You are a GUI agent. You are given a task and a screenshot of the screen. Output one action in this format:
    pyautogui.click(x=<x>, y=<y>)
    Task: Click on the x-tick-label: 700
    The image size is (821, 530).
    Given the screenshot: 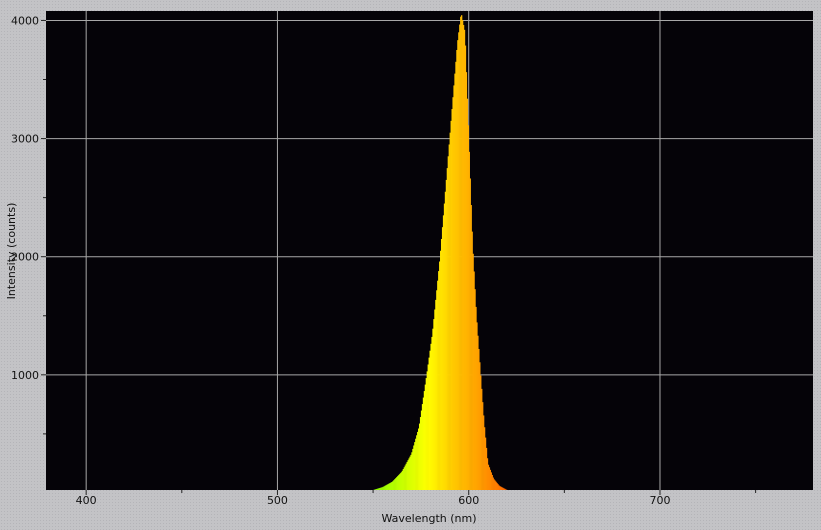 What is the action you would take?
    pyautogui.click(x=659, y=500)
    